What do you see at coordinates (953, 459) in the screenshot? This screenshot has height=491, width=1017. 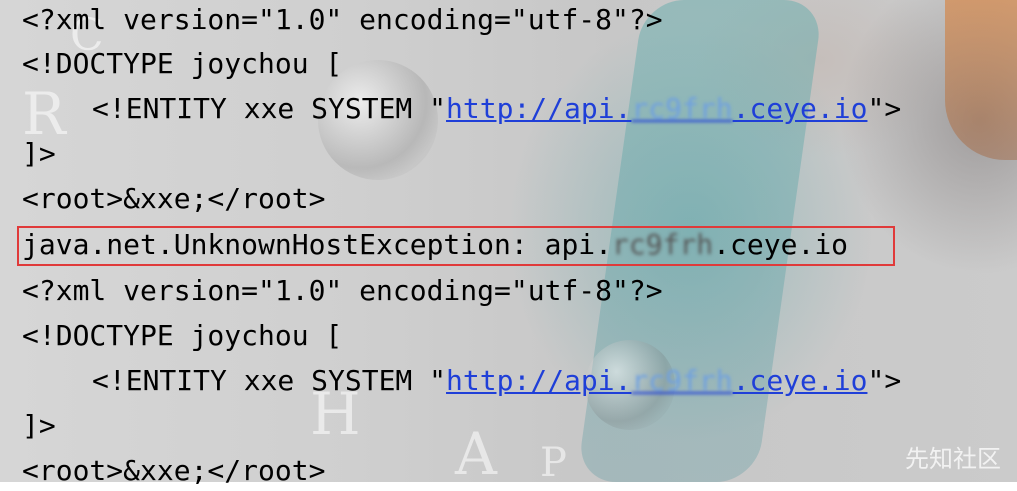 I see `site-watermark: 先知社区` at bounding box center [953, 459].